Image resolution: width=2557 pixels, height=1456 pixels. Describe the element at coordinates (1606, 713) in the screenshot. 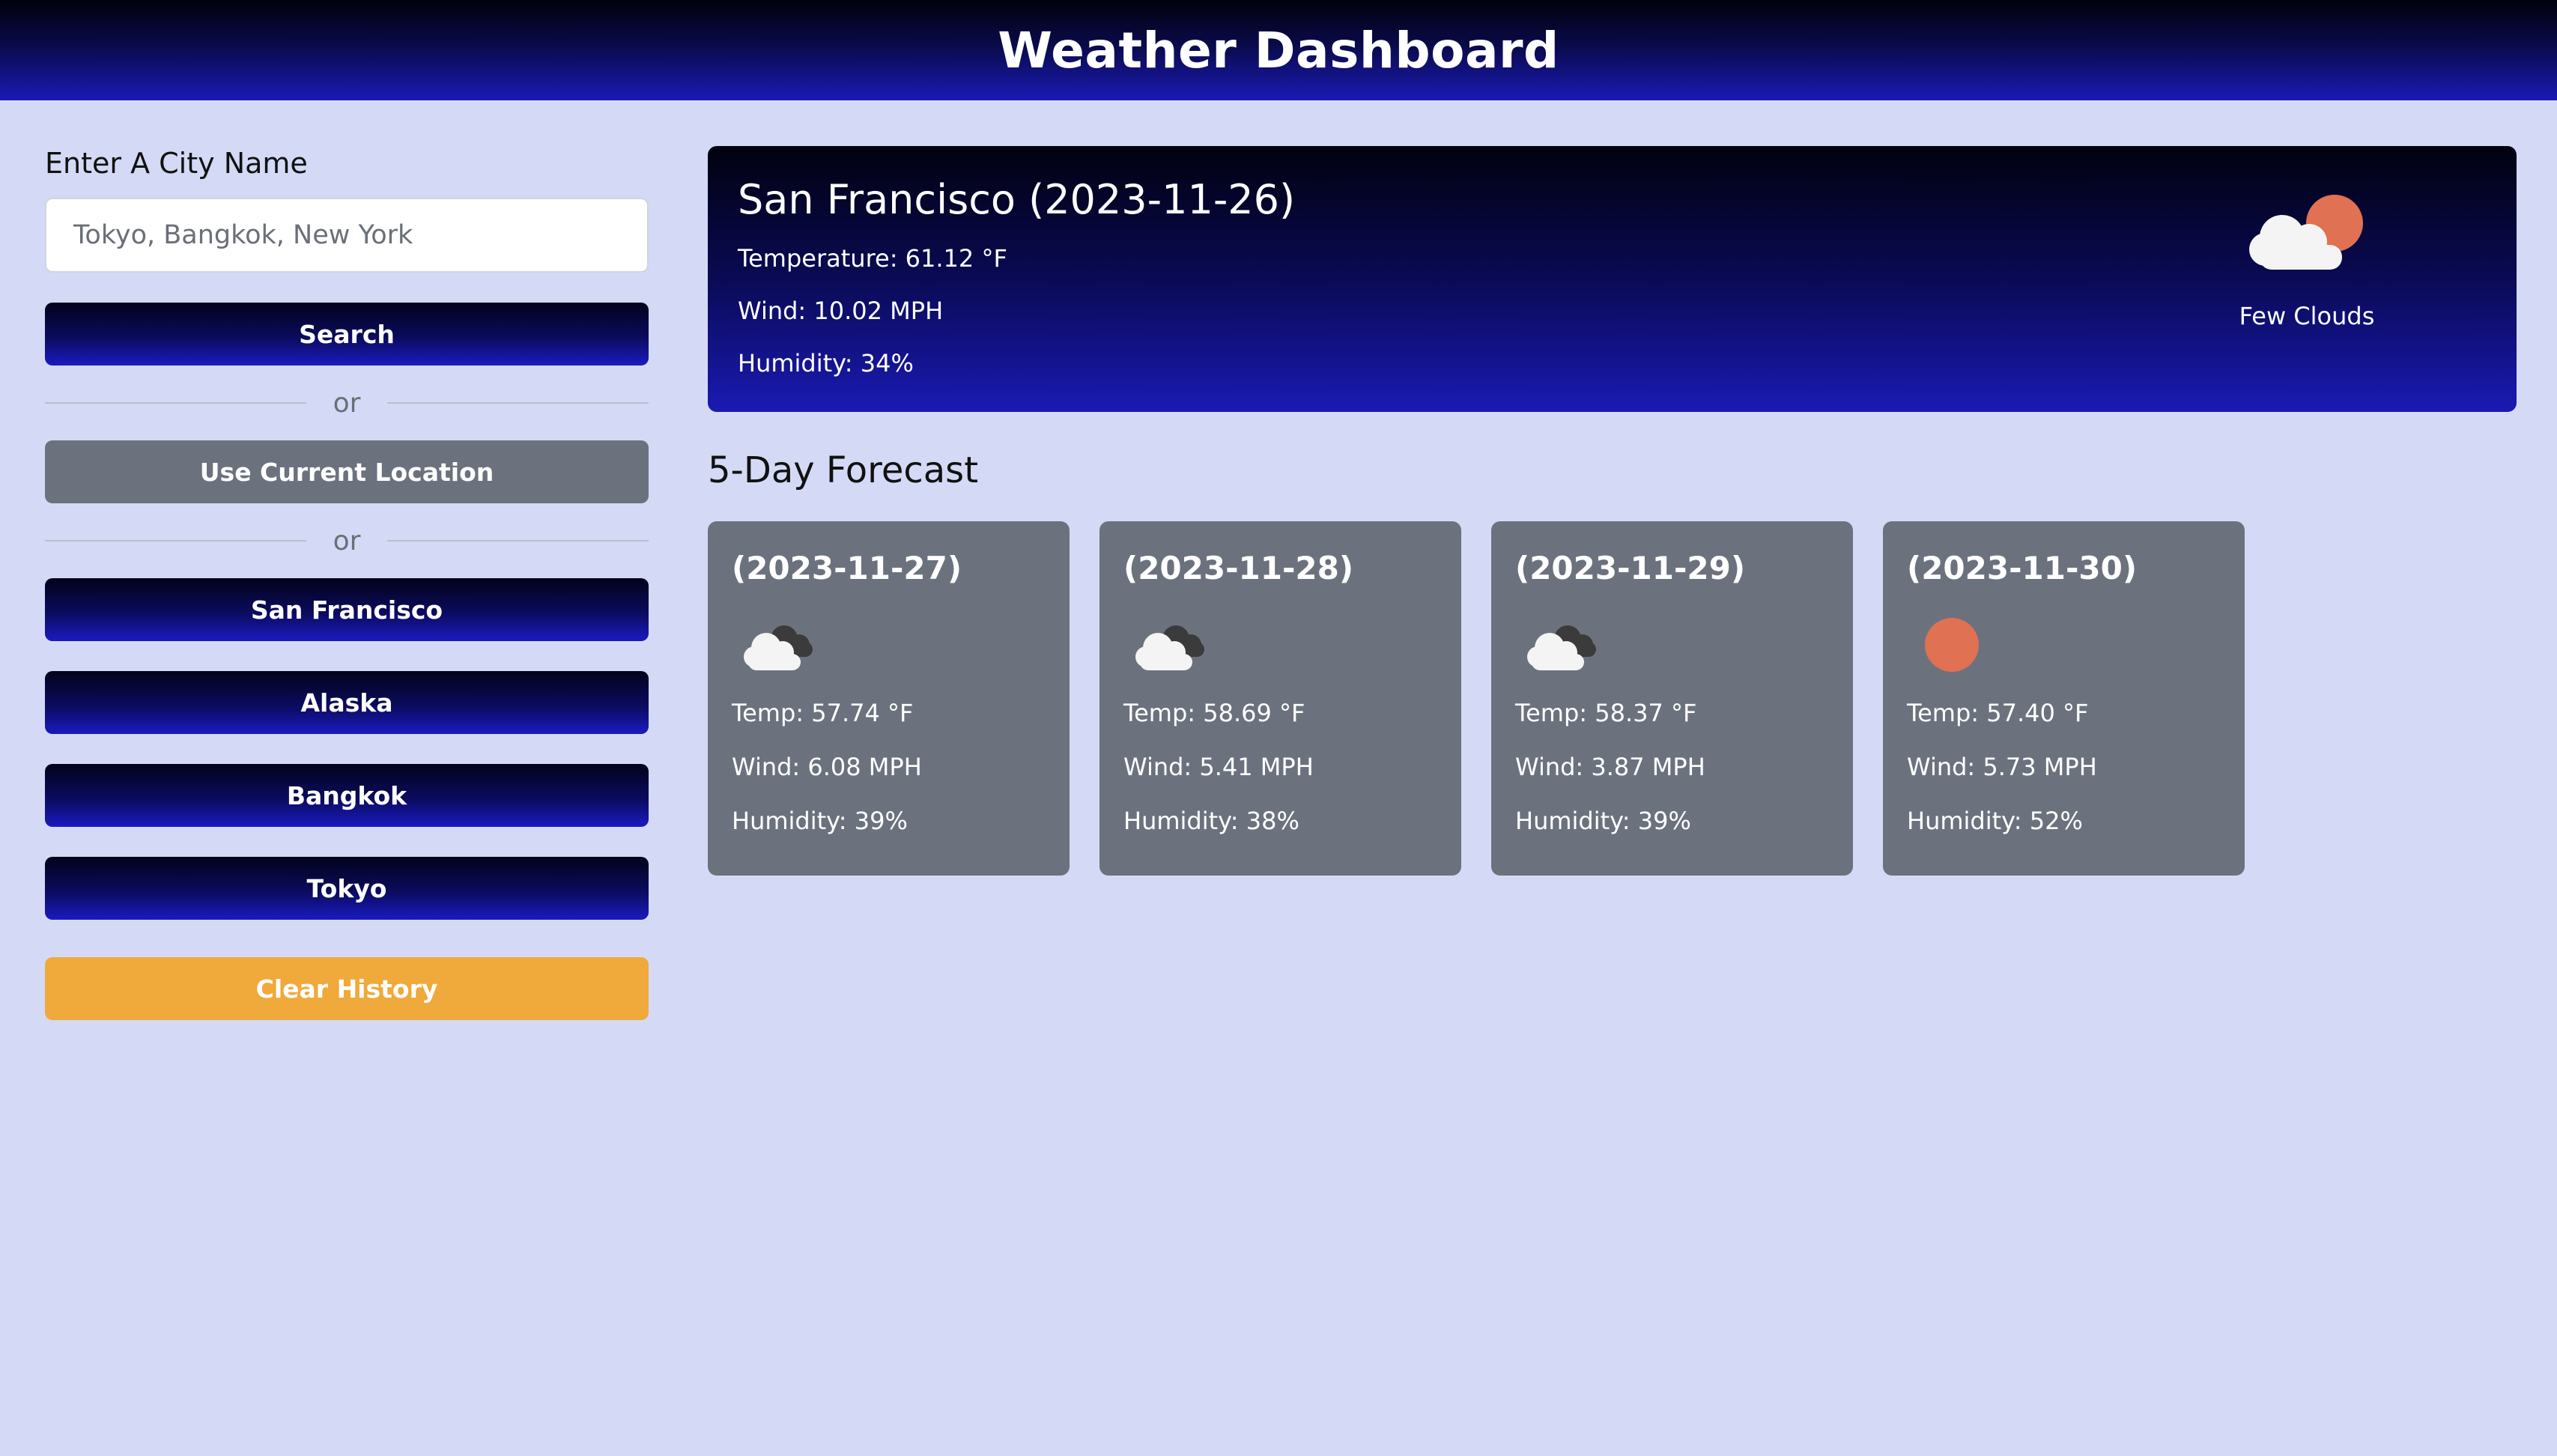

I see `forecast-temp: Temp: 58.37 °F` at that location.